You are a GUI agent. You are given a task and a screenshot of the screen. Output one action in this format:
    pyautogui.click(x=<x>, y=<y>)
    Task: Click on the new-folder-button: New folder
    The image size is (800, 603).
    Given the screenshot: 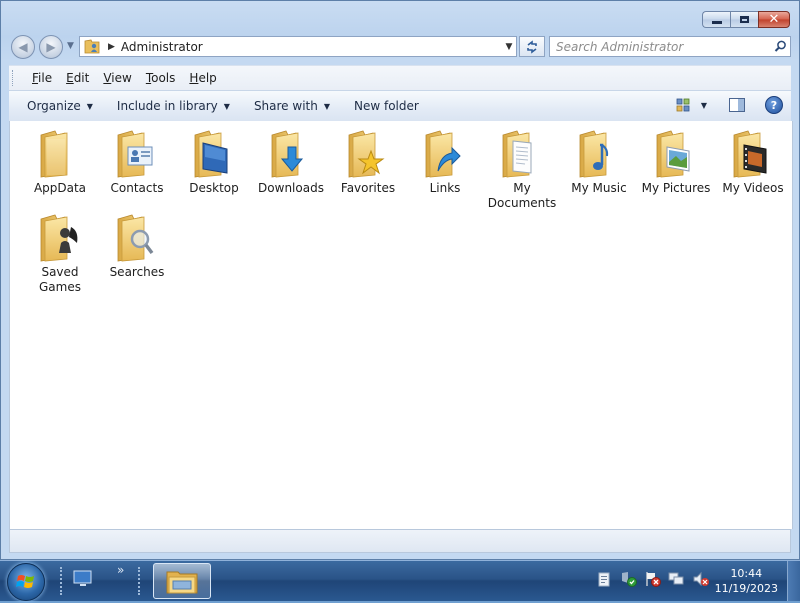 What is the action you would take?
    pyautogui.click(x=386, y=106)
    